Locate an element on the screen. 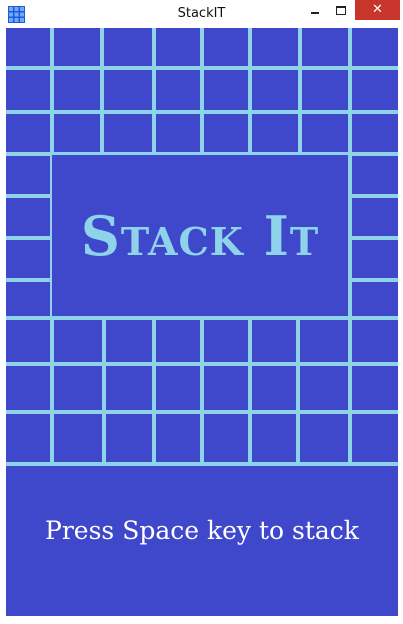 Image resolution: width=403 pixels, height=624 pixels. close-button: ✕ is located at coordinates (377, 10).